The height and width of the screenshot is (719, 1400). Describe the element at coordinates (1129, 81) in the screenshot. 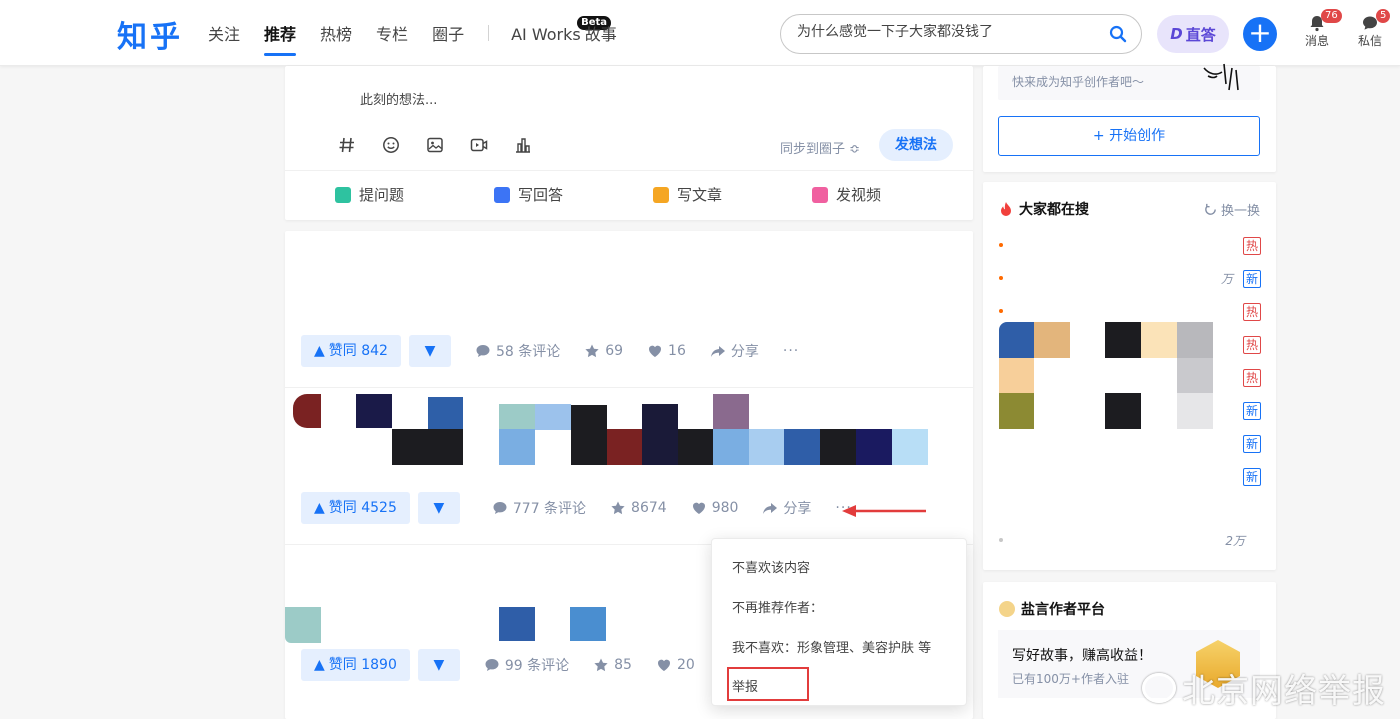

I see `creator-tip-banner: 快来成为知乎创作者吧～` at that location.